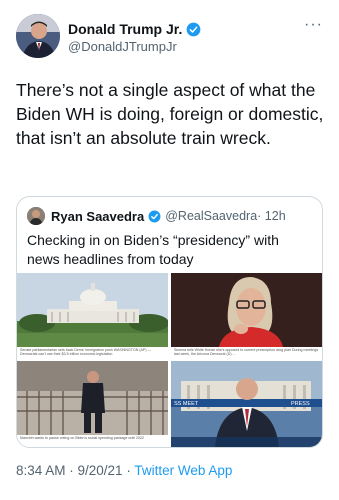 The height and width of the screenshot is (500, 339). What do you see at coordinates (38, 36) in the screenshot?
I see `author-avatar` at bounding box center [38, 36].